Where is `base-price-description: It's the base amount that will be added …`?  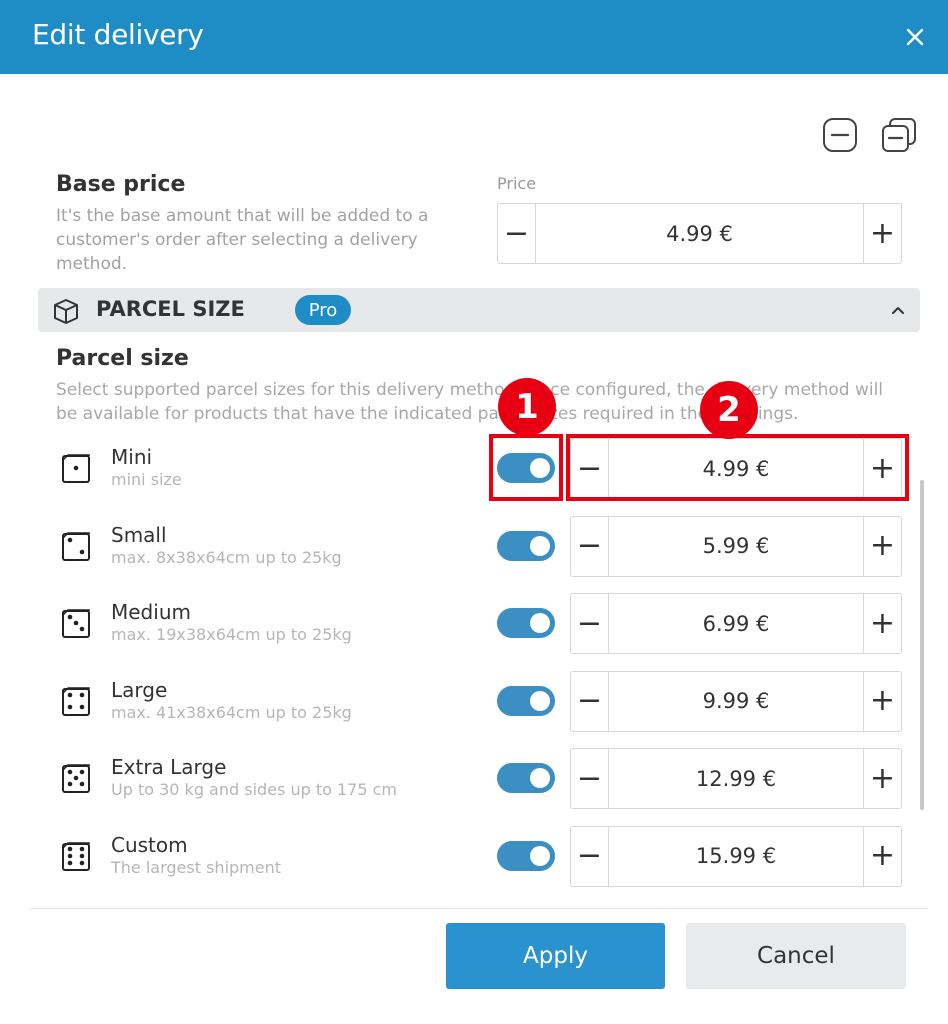
base-price-description: It's the base amount that will be added … is located at coordinates (242, 240).